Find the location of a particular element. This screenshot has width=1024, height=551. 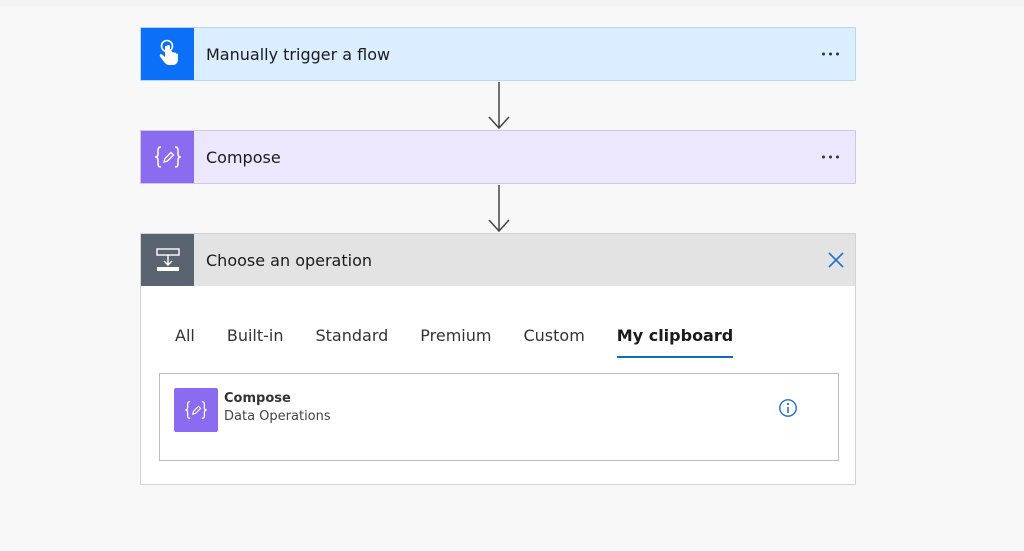

trigger-card-header: Manually trigger a flow is located at coordinates (498, 54).